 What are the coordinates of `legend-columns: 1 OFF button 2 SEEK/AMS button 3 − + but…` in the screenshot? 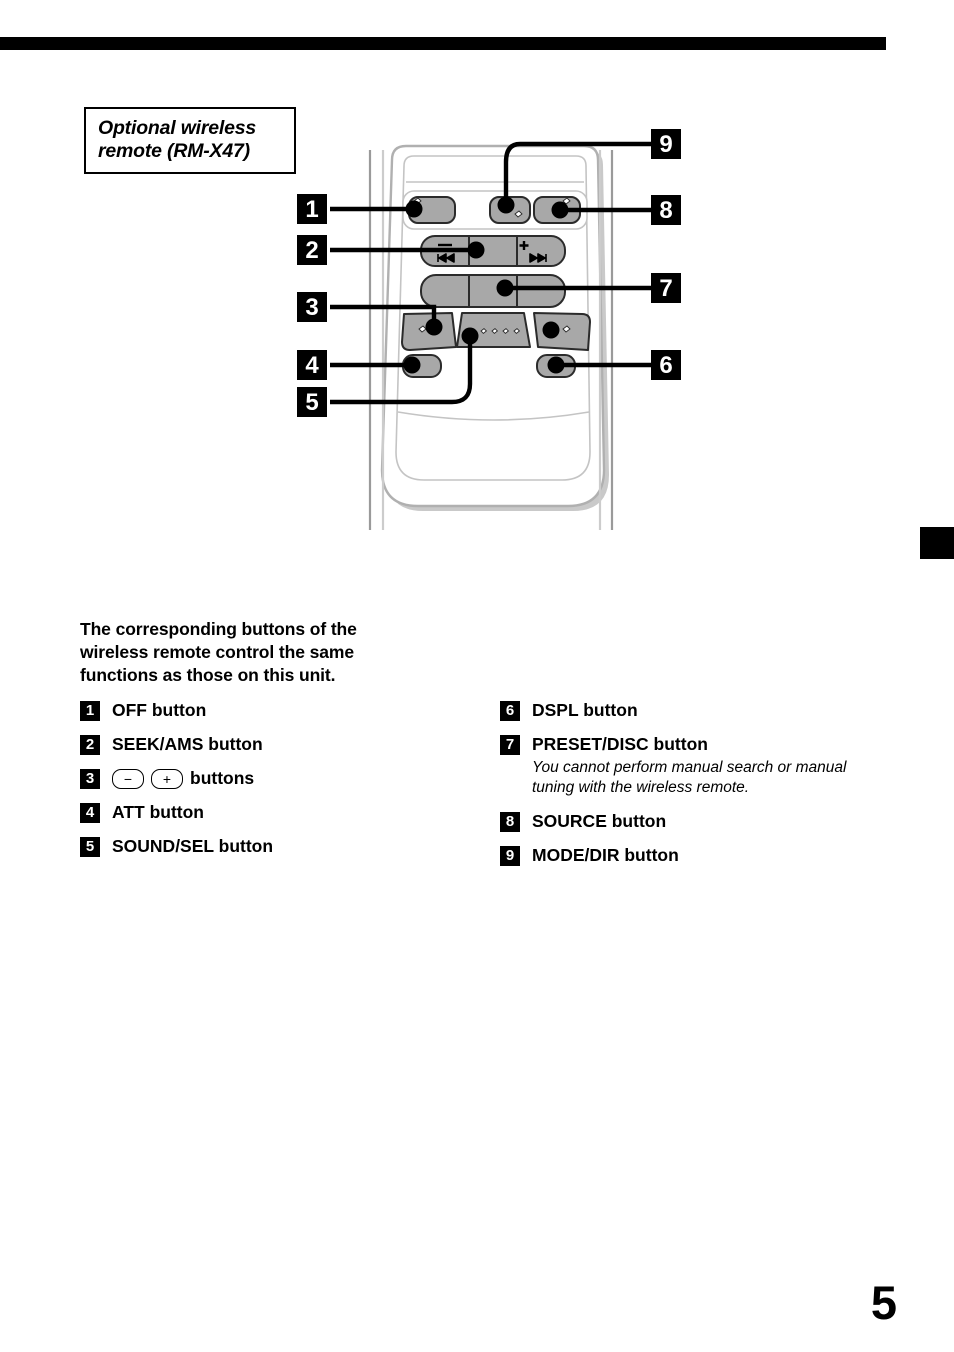 It's located at (500, 790).